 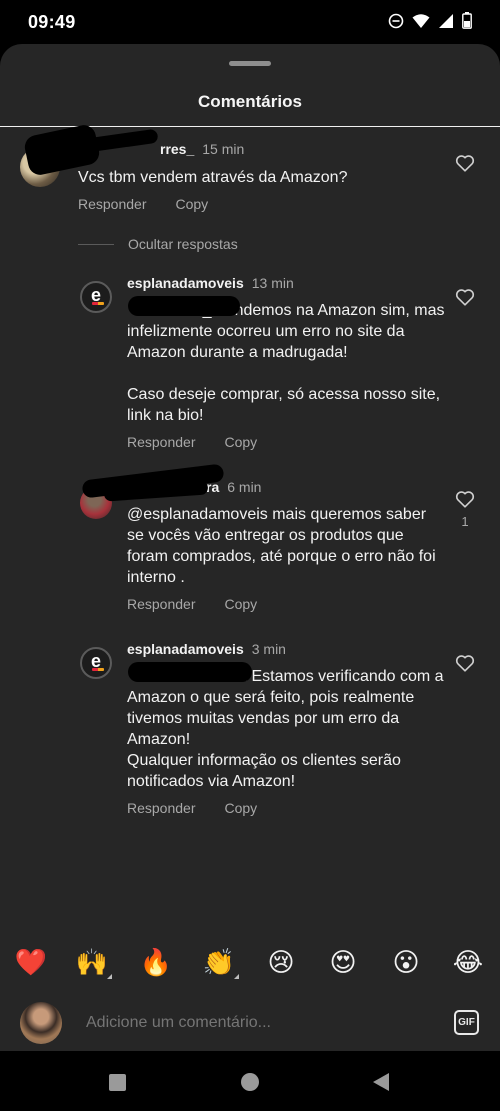 What do you see at coordinates (250, 962) in the screenshot?
I see `emoji-reaction-bar: ❤️ 🙌 🔥 👏 😢 😍 😮 😂` at bounding box center [250, 962].